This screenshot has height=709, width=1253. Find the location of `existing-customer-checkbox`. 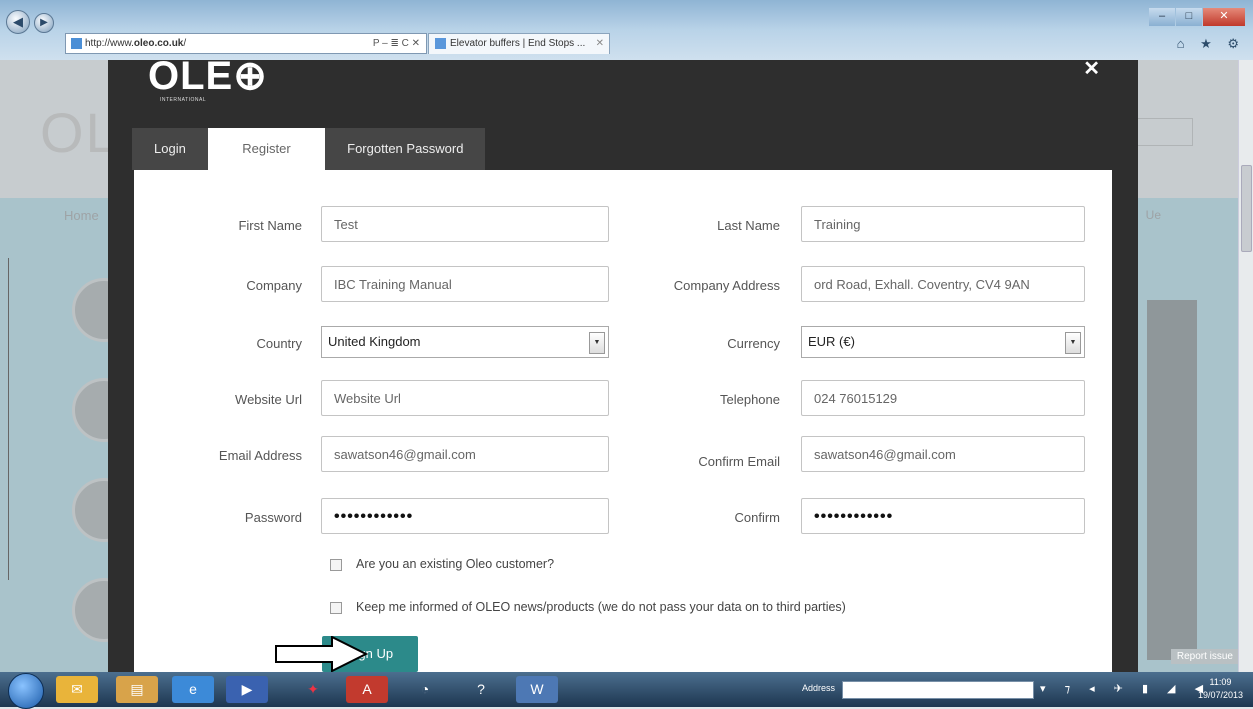

existing-customer-checkbox is located at coordinates (336, 564).